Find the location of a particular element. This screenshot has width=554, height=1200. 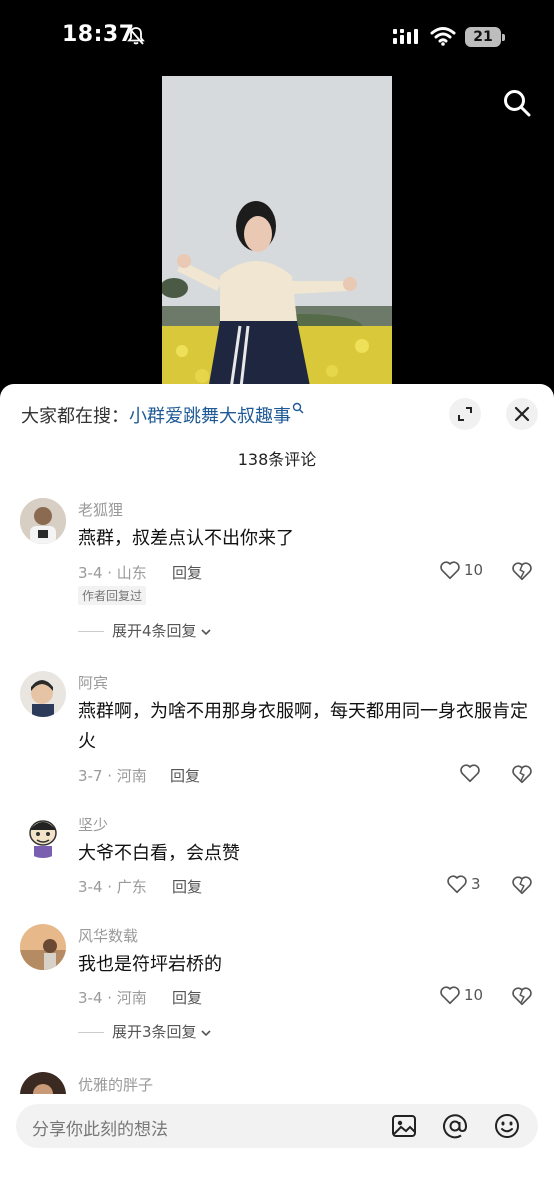

close-icon is located at coordinates (522, 414).